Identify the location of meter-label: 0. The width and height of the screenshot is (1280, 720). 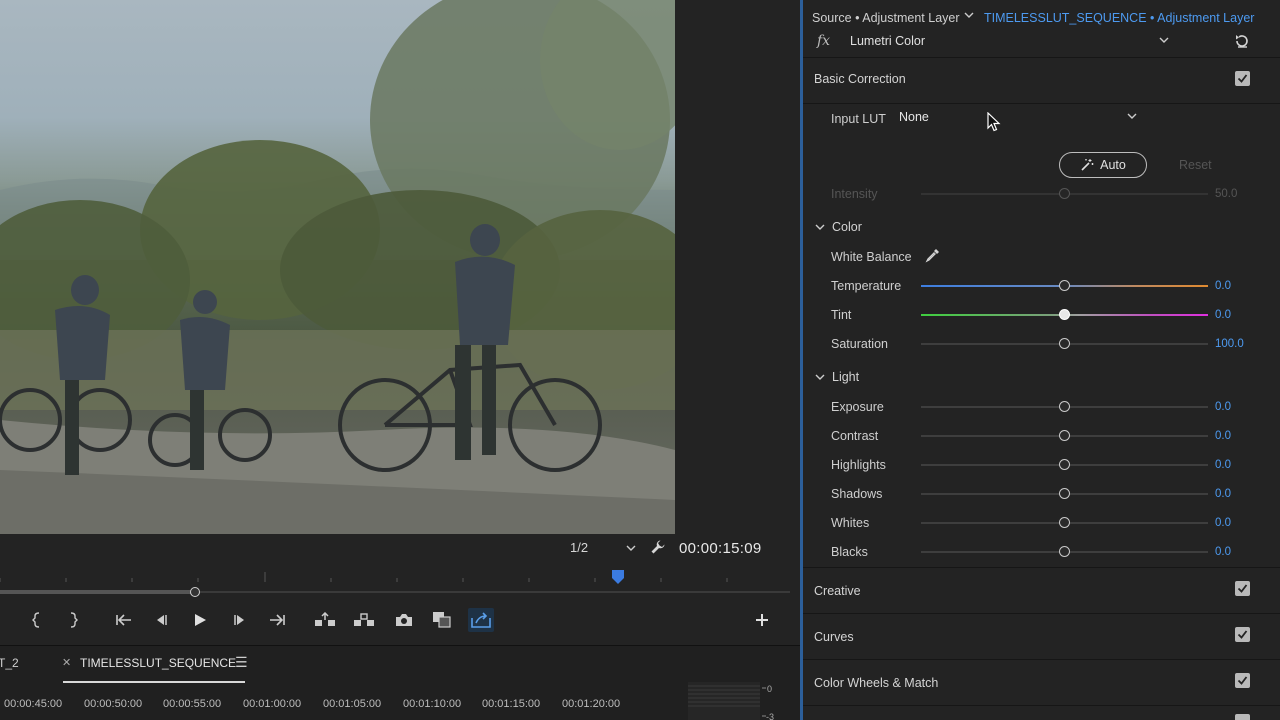
(770, 689).